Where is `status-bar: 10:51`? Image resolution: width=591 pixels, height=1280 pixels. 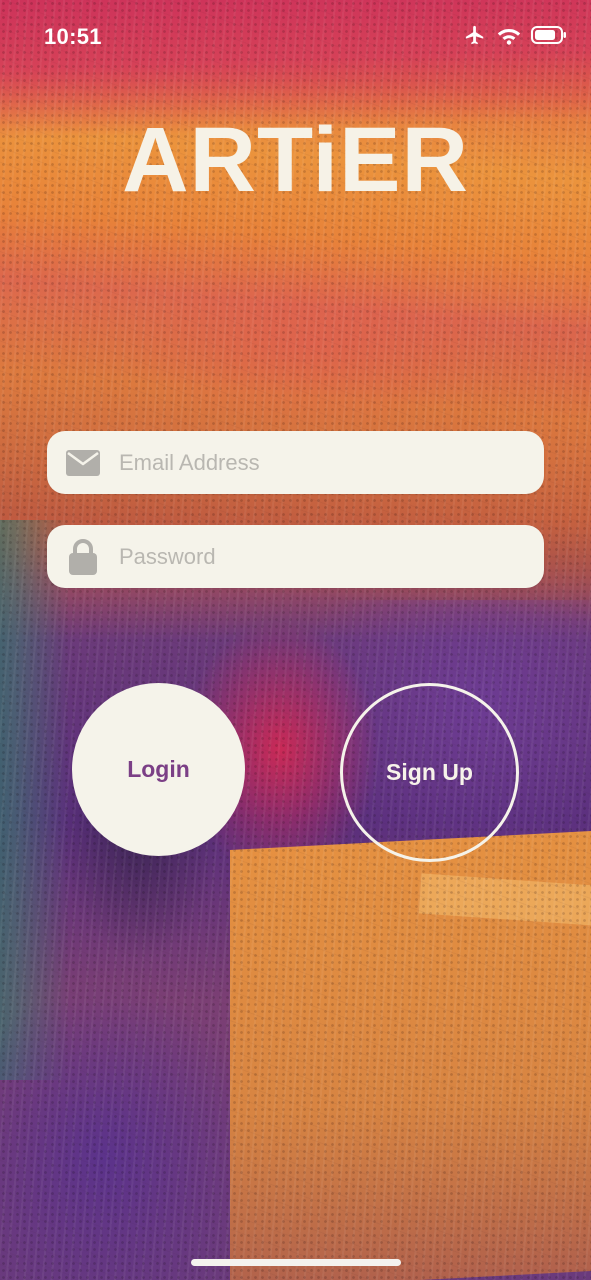 status-bar: 10:51 is located at coordinates (295, 36).